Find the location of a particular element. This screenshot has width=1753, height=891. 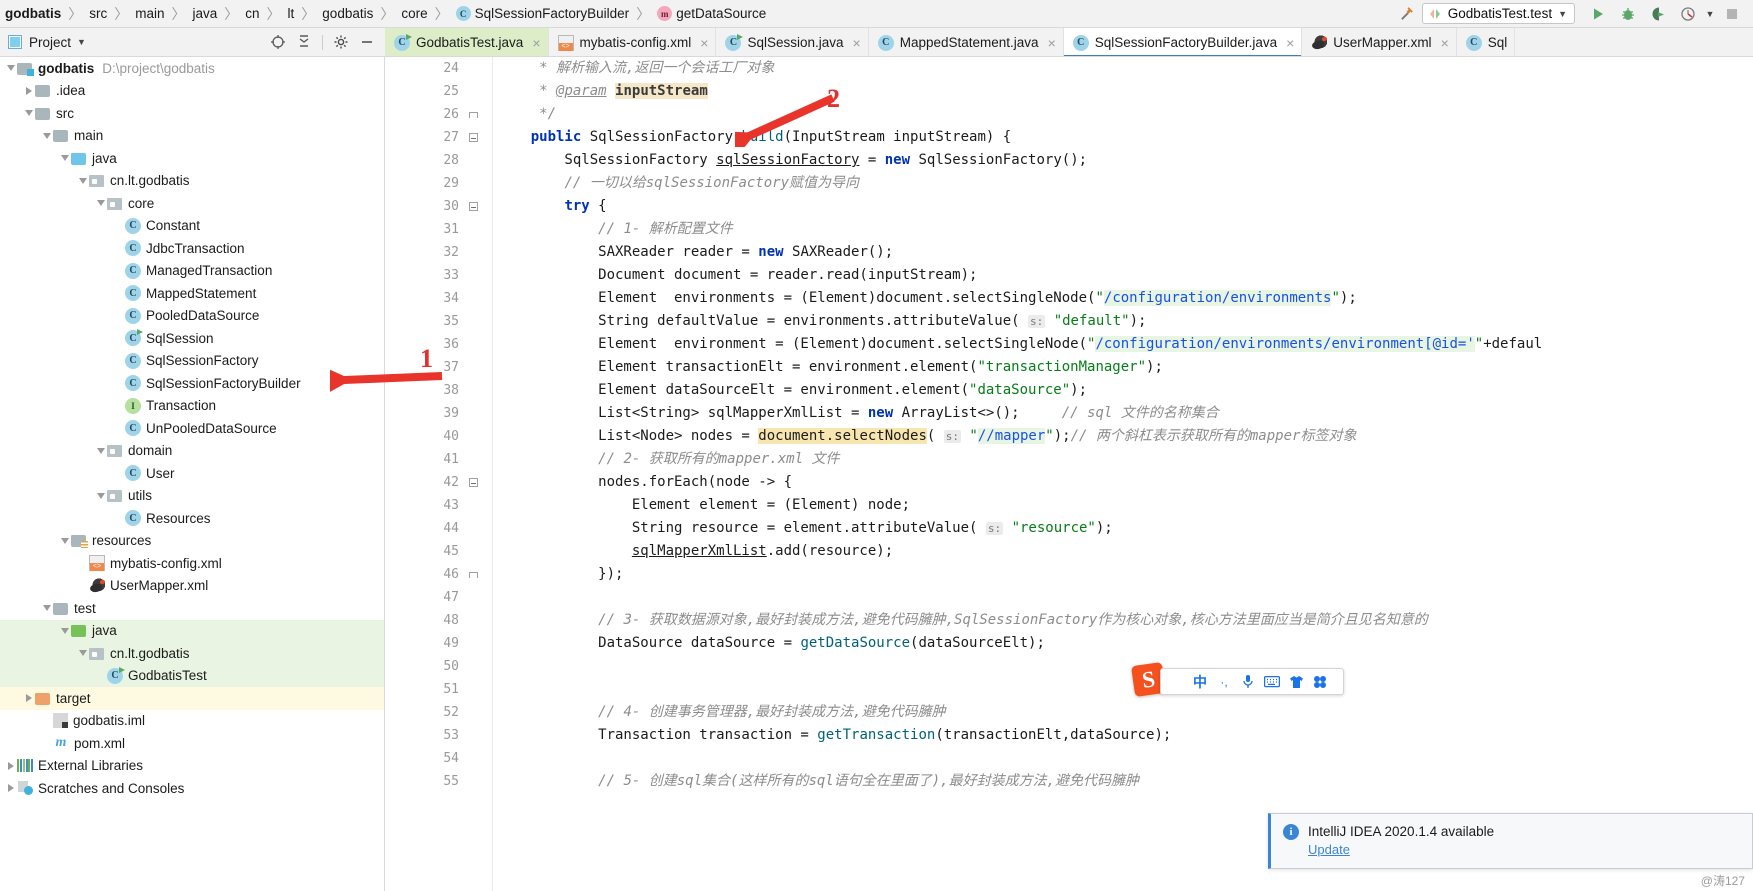

line-number: 55 is located at coordinates (422, 781).